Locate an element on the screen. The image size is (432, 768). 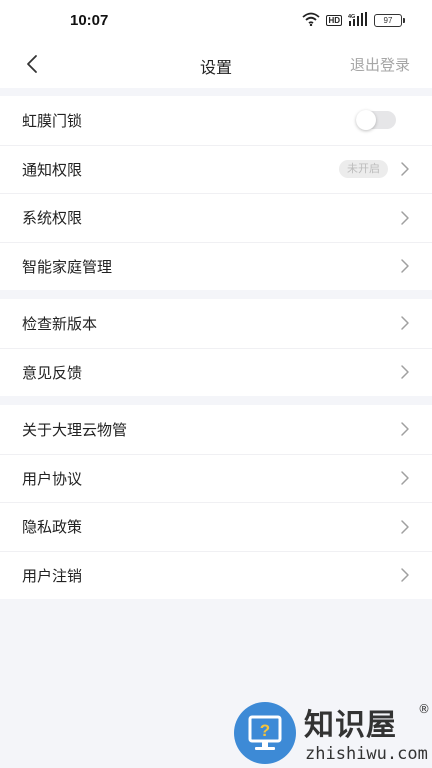
nav-bar: 设置 退出登录 is located at coordinates (216, 64).